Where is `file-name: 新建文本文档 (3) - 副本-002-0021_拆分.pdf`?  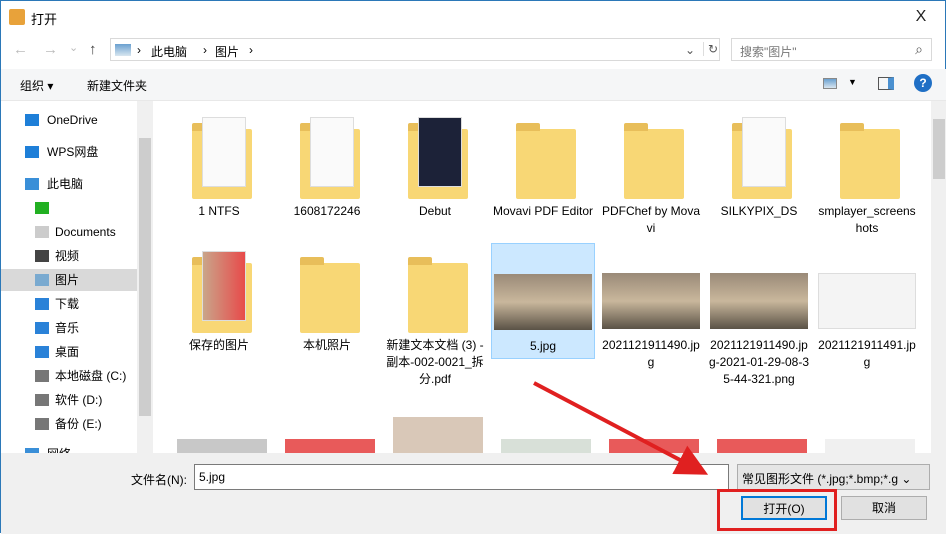
file-name: 新建文本文档 (3) - 副本-002-0021_拆分.pdf is located at coordinates (435, 362).